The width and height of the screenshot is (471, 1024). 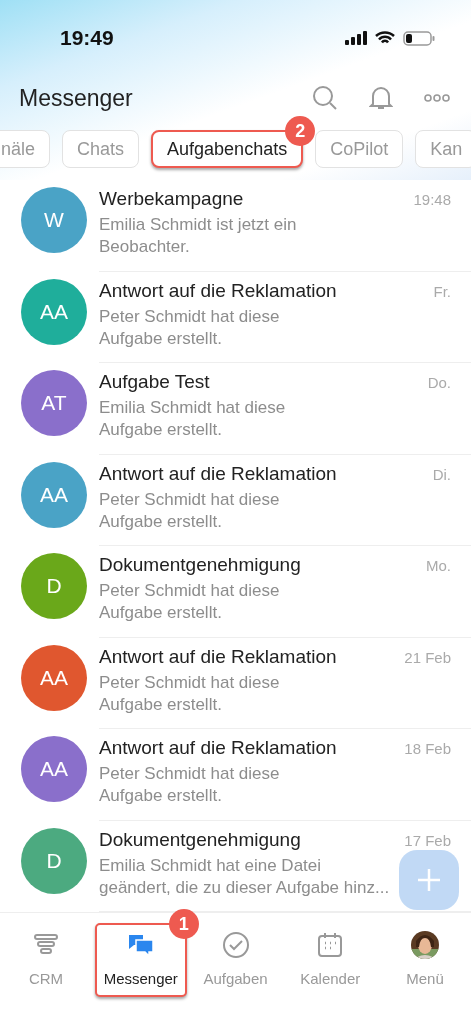 I want to click on check-circle-icon, so click(x=235, y=945).